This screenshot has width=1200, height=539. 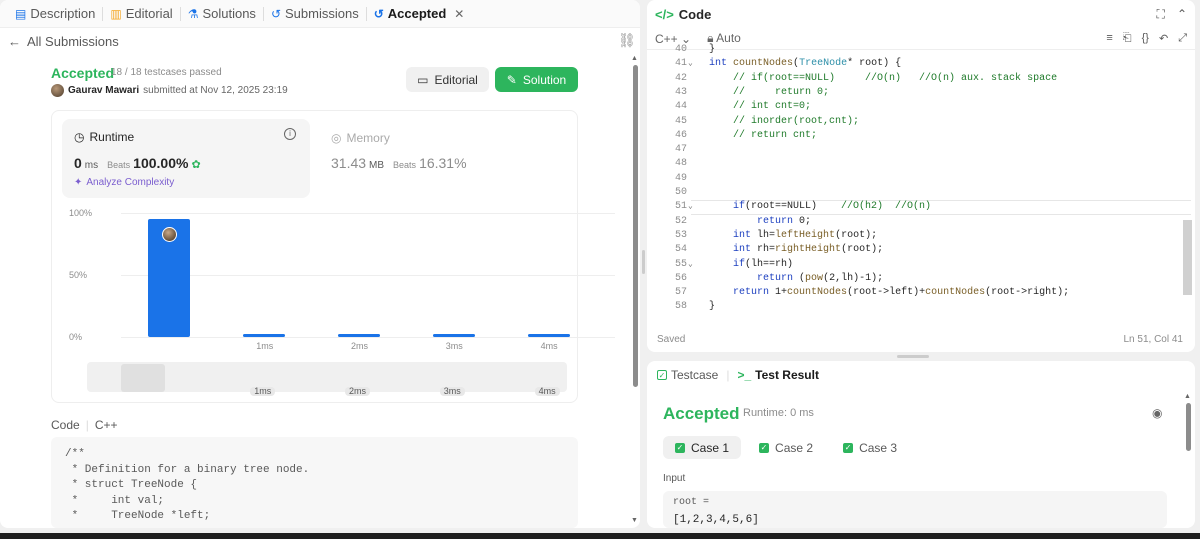 What do you see at coordinates (870, 447) in the screenshot?
I see `case-tab-3: ✓ Case 3` at bounding box center [870, 447].